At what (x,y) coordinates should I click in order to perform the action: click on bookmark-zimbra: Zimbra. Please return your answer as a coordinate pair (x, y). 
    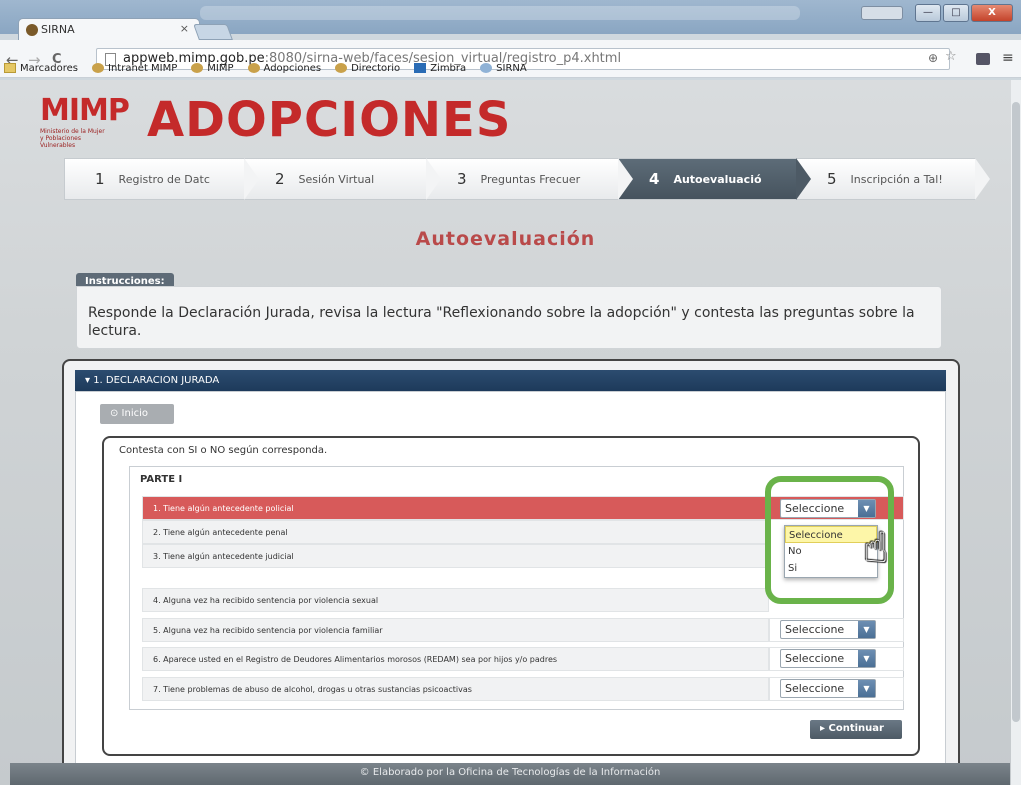
    Looking at the image, I should click on (440, 68).